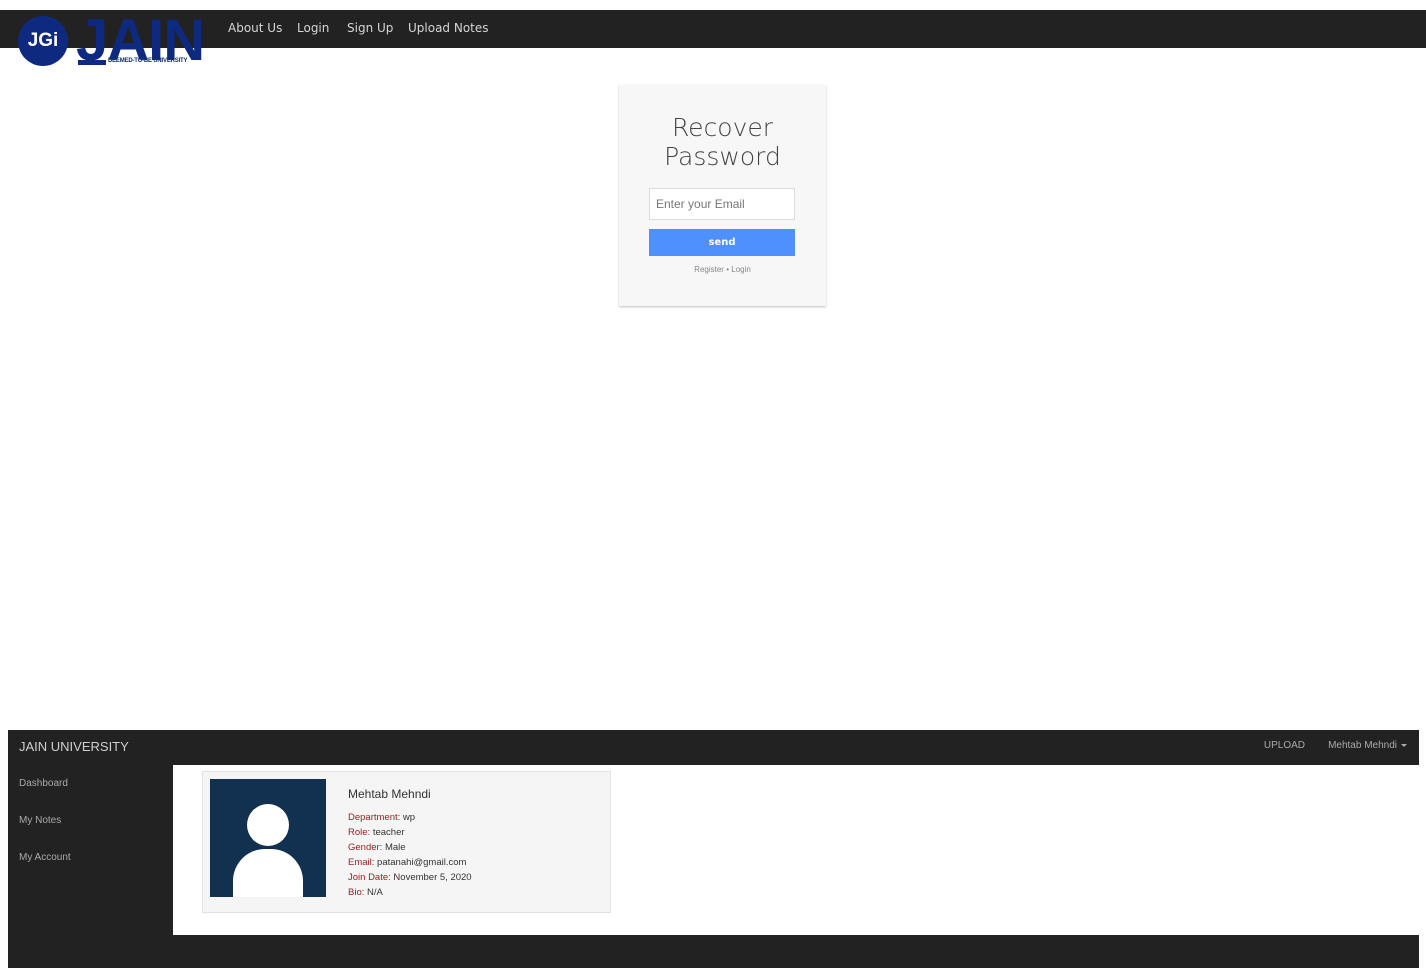  Describe the element at coordinates (43, 41) in the screenshot. I see `logo-jgi-badge: JGi` at that location.